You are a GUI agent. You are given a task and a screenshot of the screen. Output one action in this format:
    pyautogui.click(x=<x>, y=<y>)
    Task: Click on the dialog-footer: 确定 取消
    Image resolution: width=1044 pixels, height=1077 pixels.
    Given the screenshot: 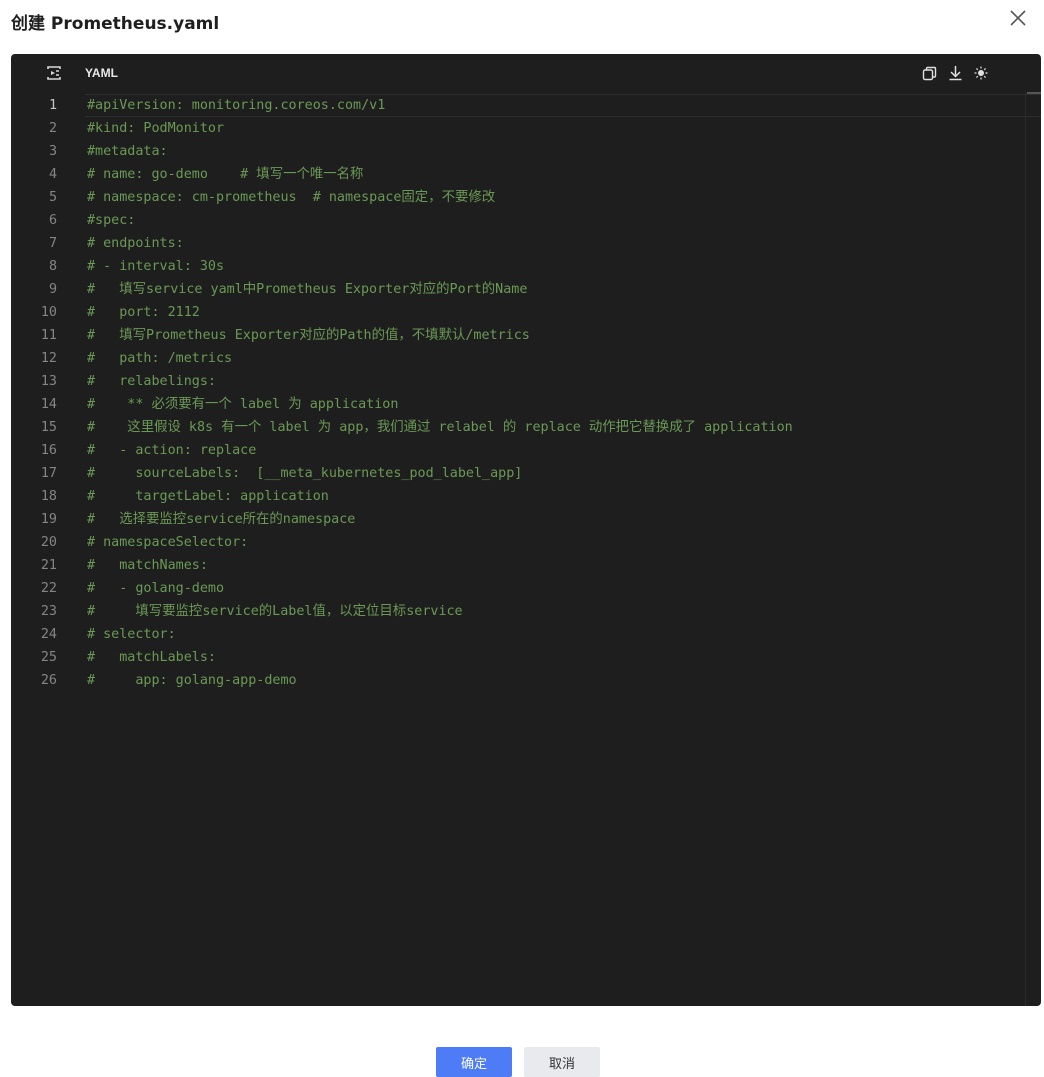 What is the action you would take?
    pyautogui.click(x=522, y=1062)
    